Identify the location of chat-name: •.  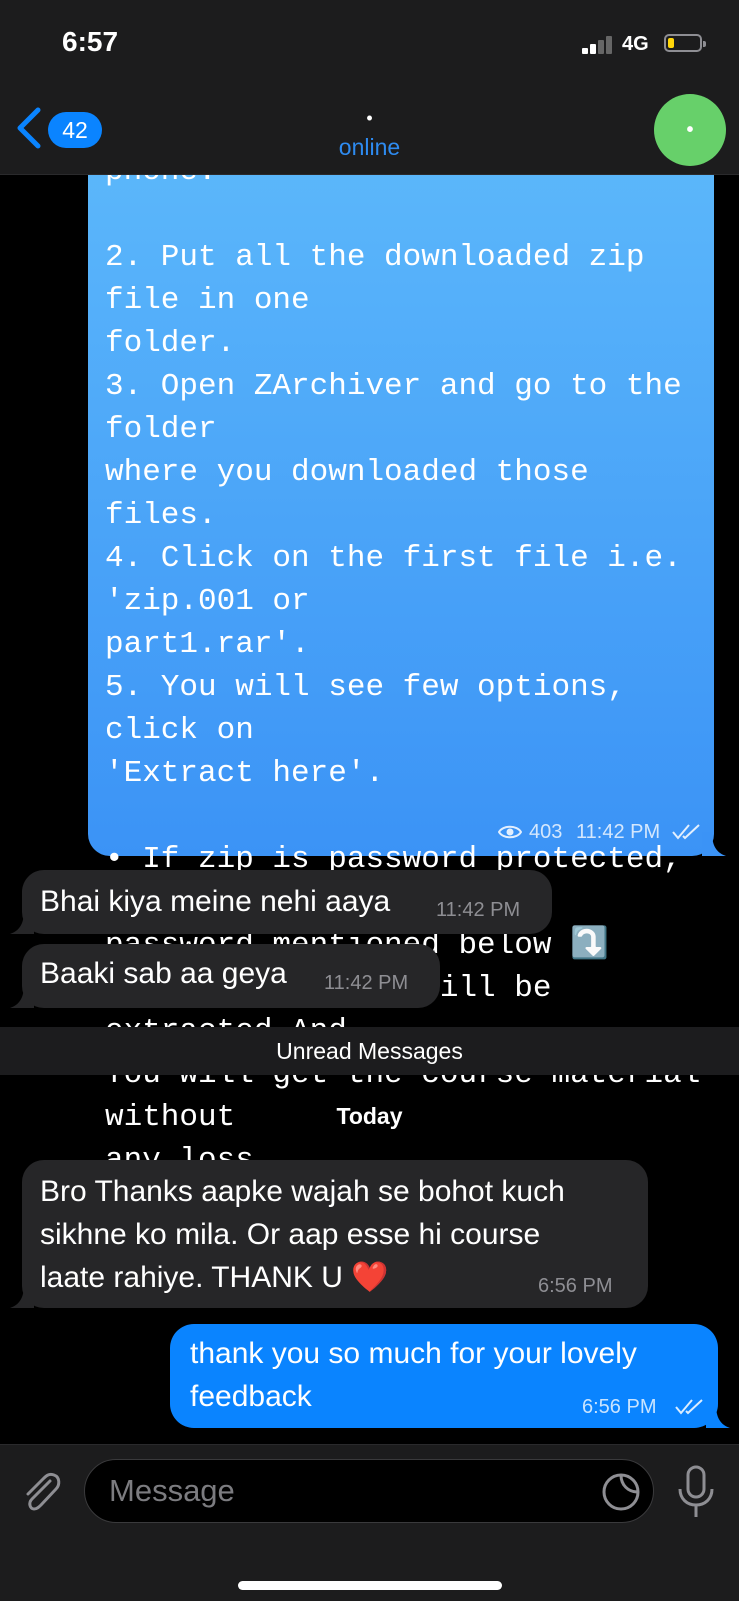
(369, 118).